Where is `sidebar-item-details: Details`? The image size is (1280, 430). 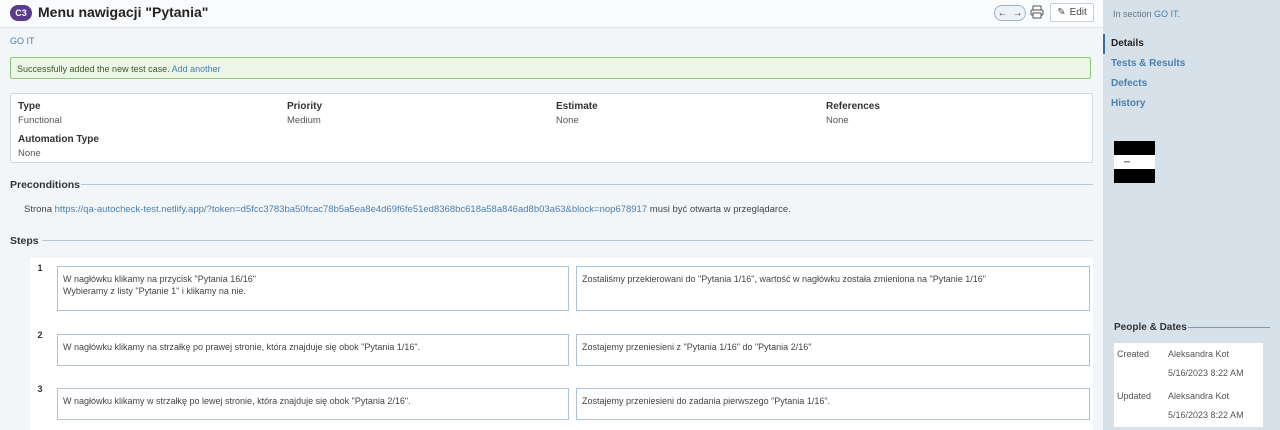
sidebar-item-details: Details is located at coordinates (1191, 44).